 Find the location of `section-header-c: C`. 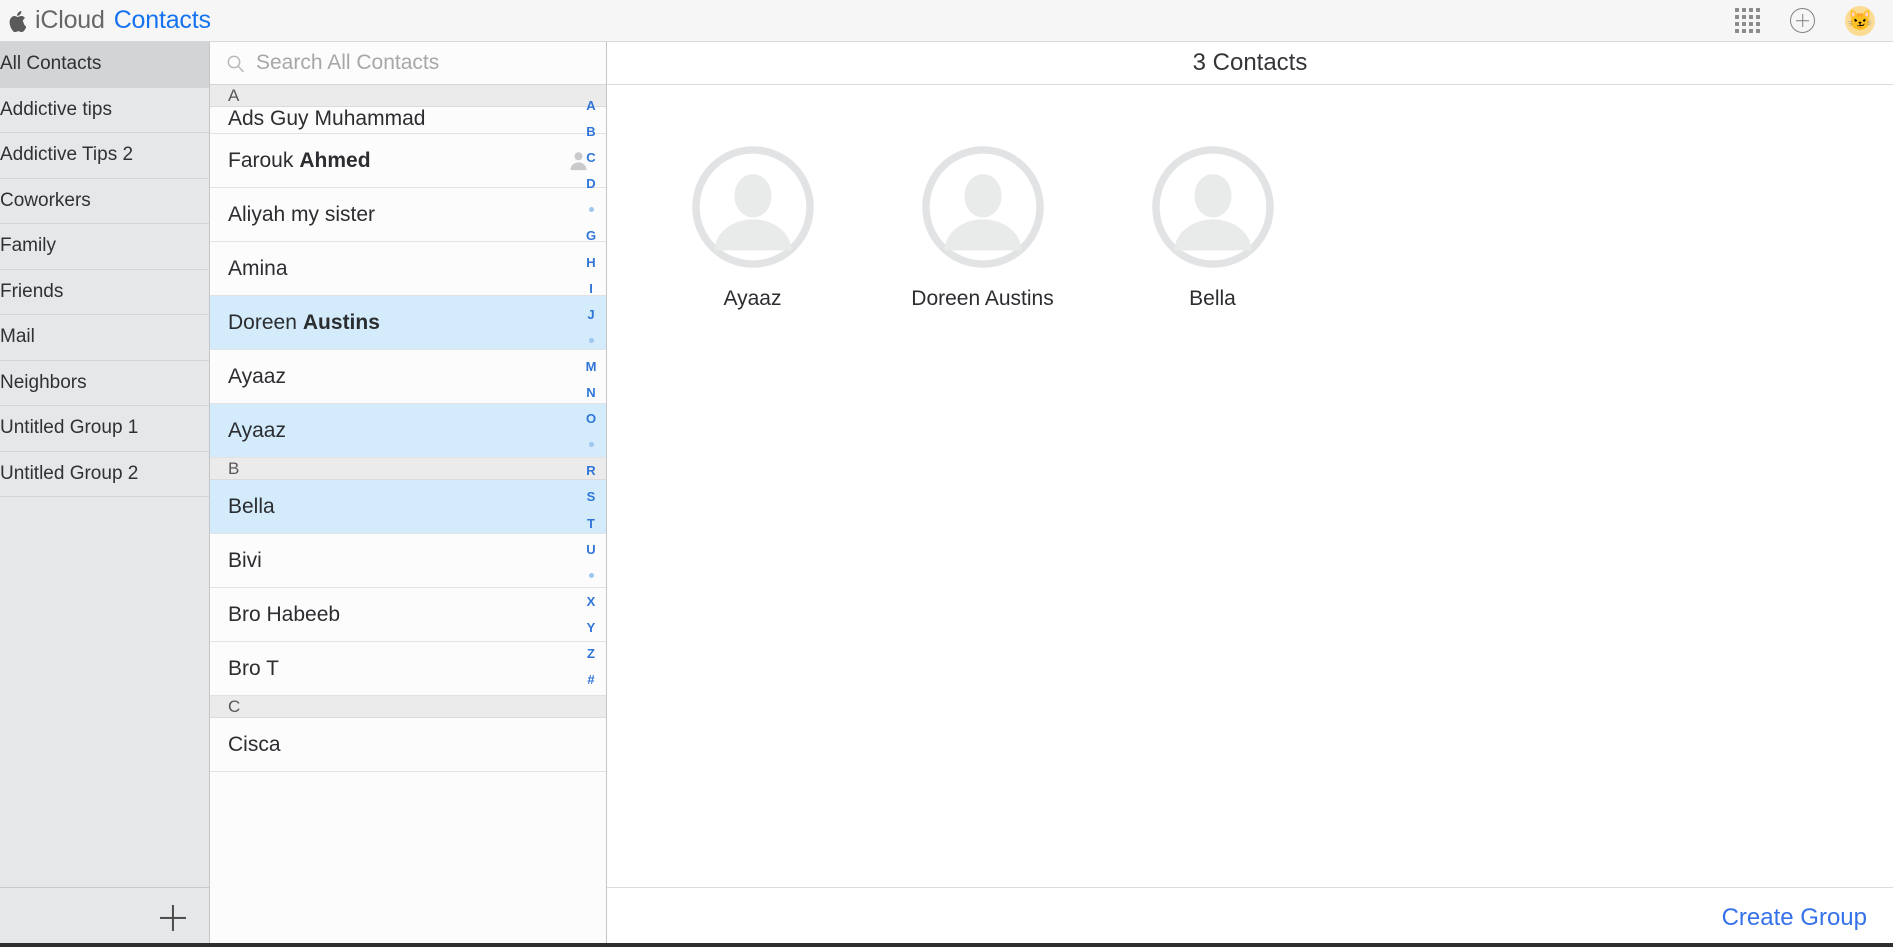

section-header-c: C is located at coordinates (408, 707).